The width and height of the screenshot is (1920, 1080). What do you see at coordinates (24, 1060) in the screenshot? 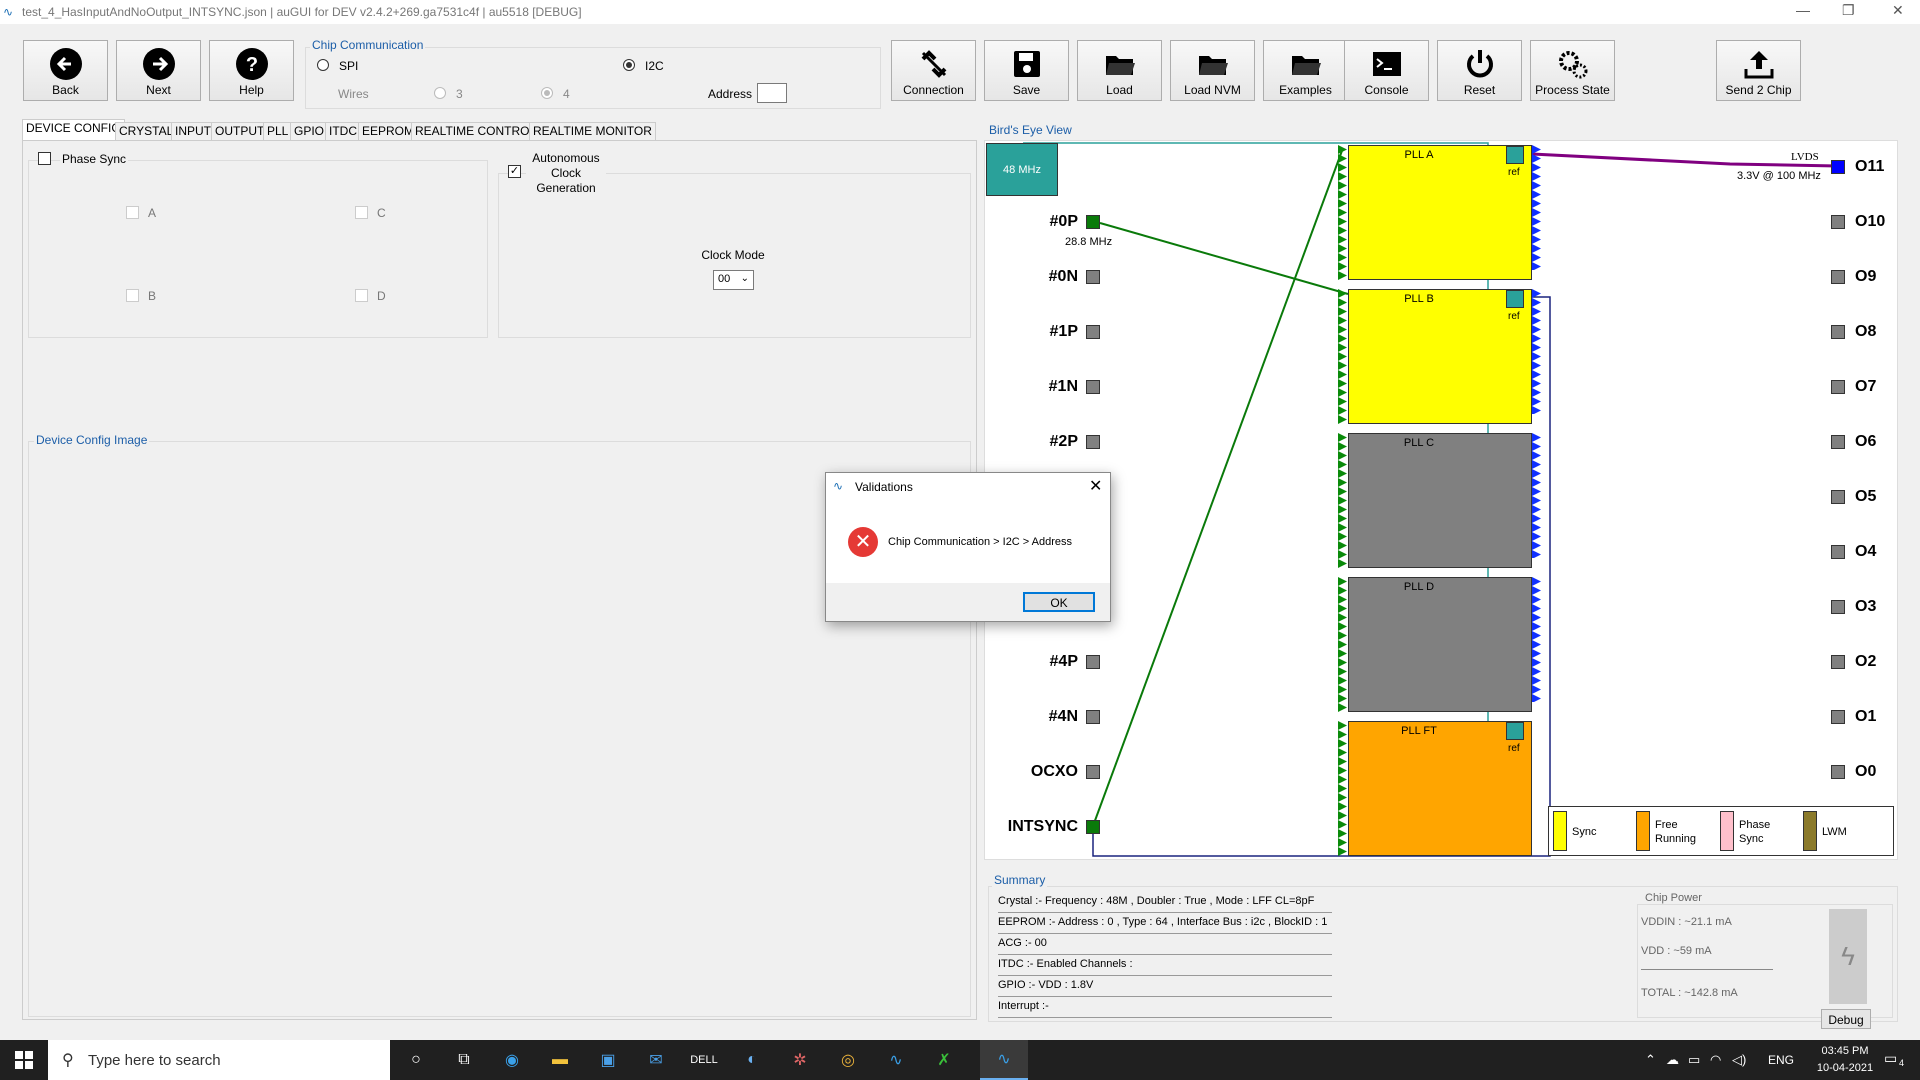
I see `windows-start-icon` at bounding box center [24, 1060].